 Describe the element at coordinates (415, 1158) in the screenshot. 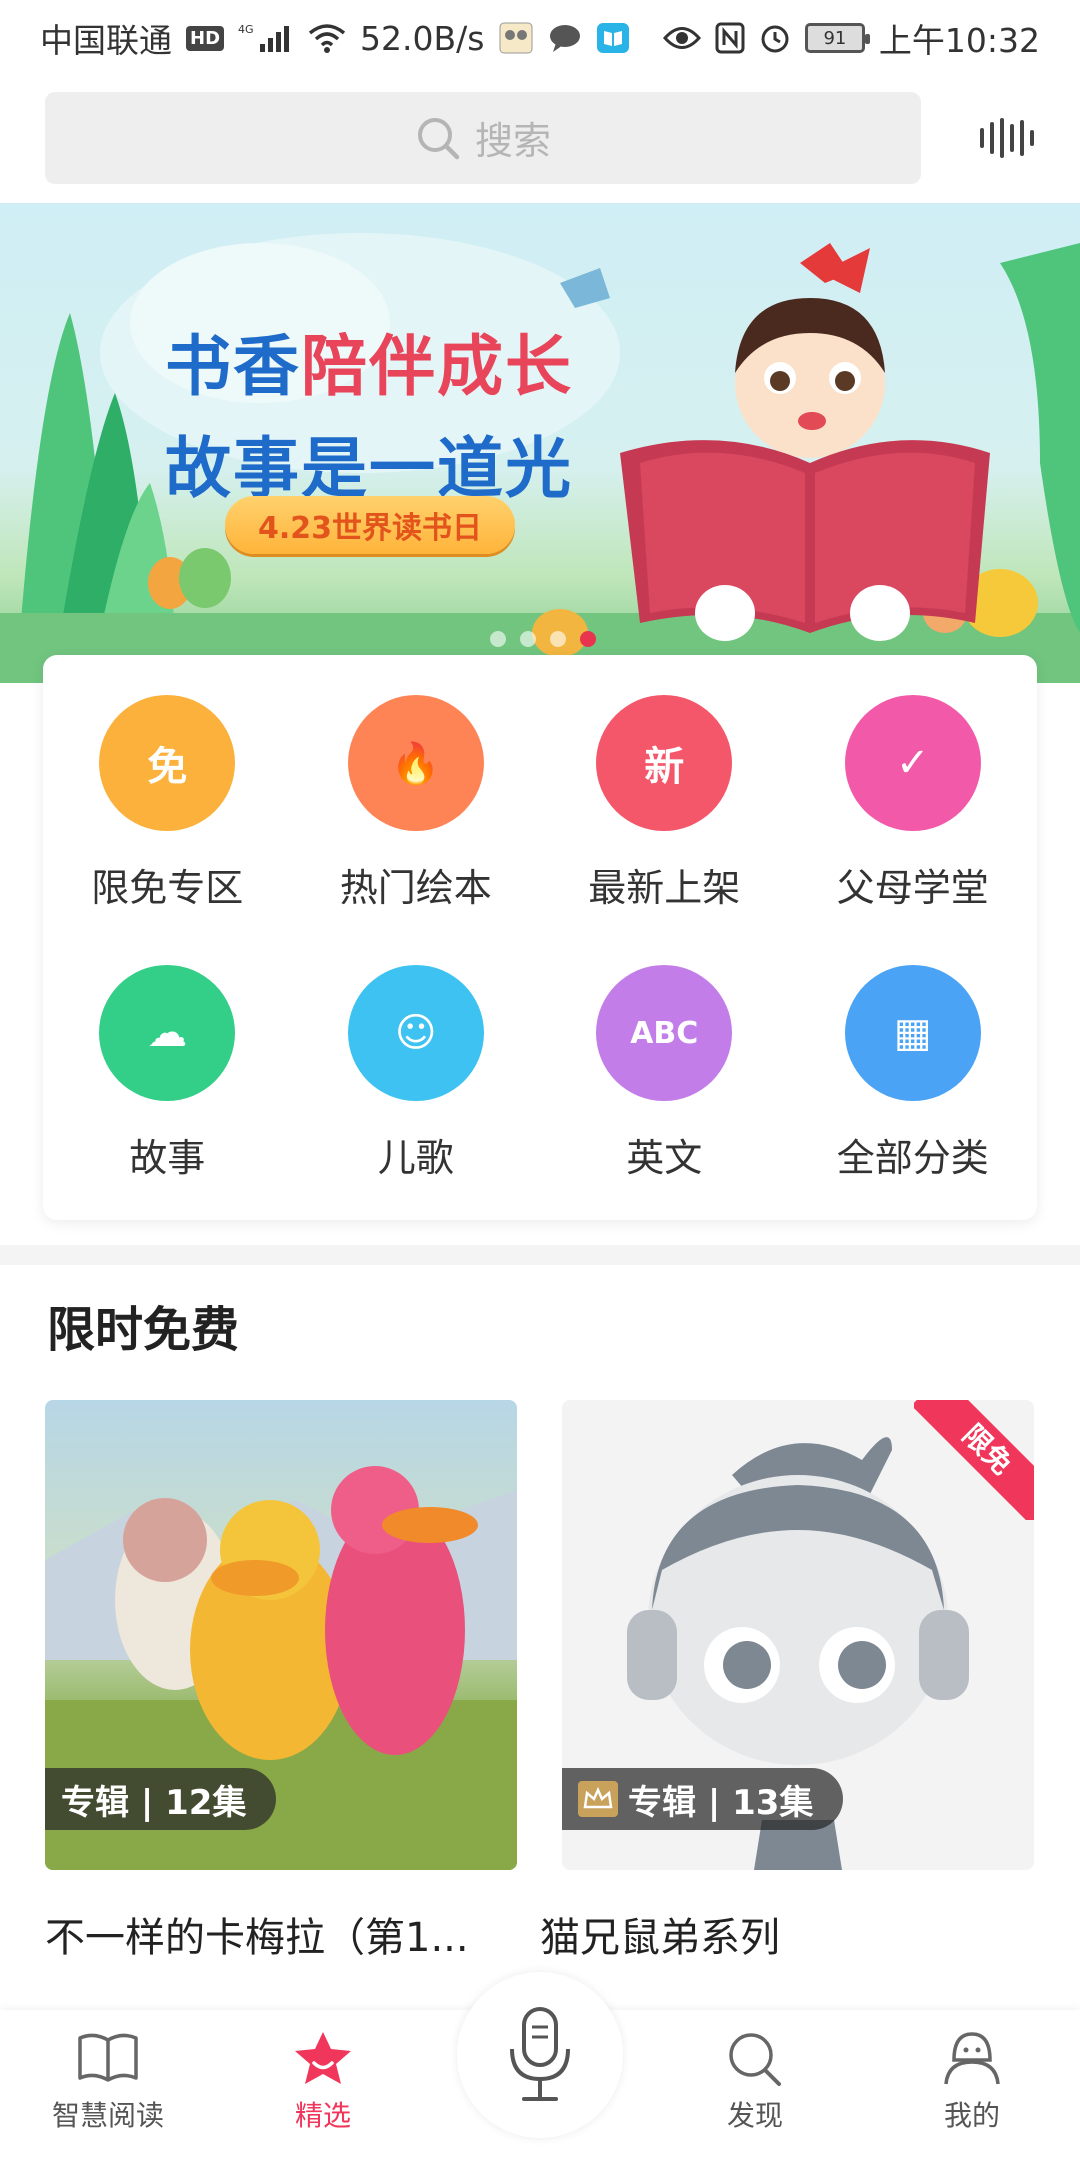

I see `category-label: 儿歌` at that location.